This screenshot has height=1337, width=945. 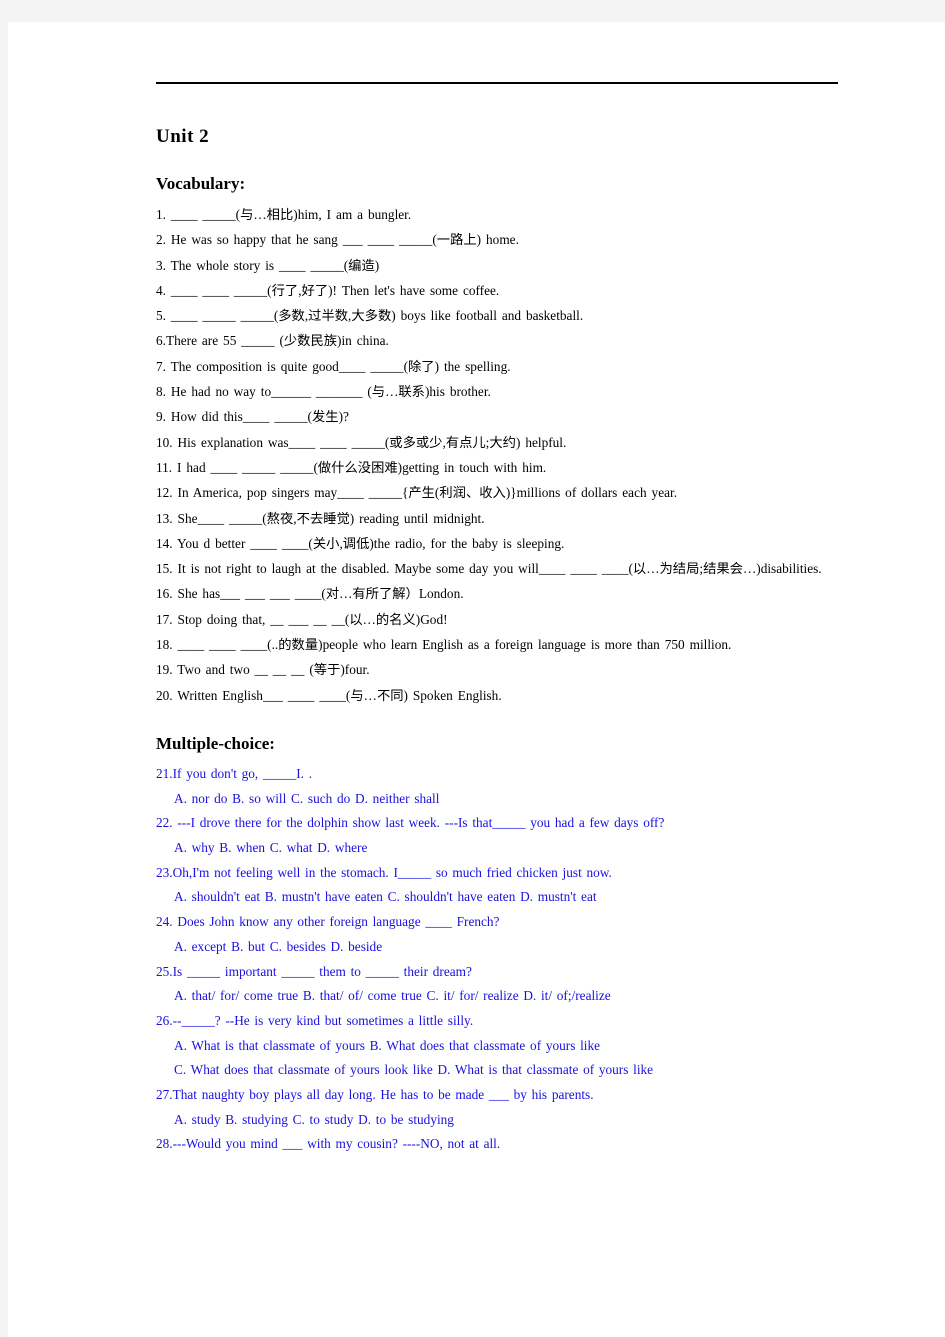 What do you see at coordinates (268, 265) in the screenshot?
I see `vocabulary-item: 3. The whole story is ____ _____(编造)` at bounding box center [268, 265].